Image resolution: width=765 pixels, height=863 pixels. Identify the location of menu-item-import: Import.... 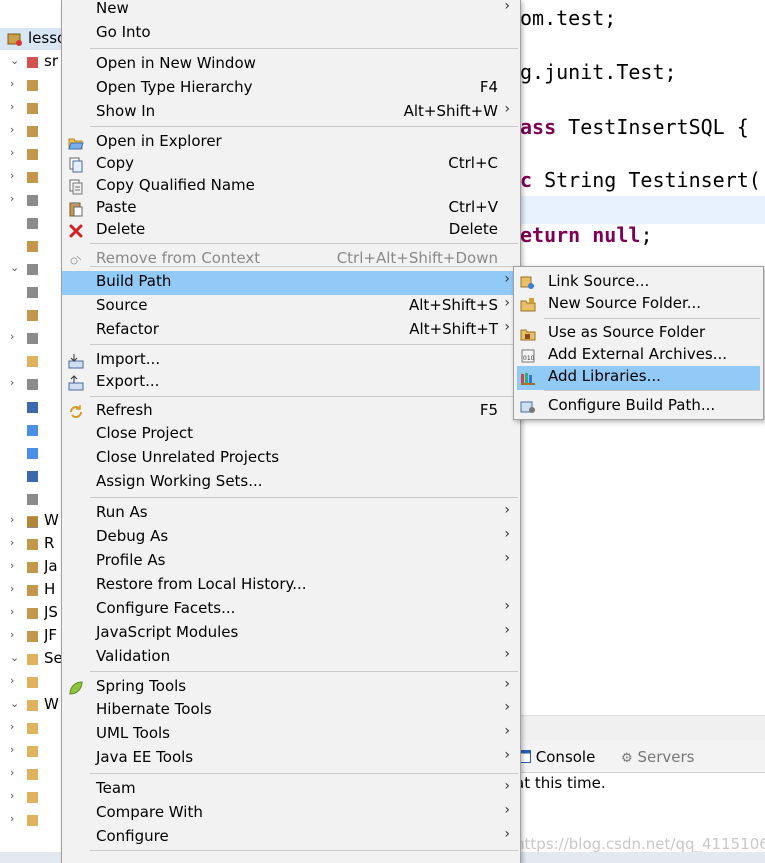
(291, 361).